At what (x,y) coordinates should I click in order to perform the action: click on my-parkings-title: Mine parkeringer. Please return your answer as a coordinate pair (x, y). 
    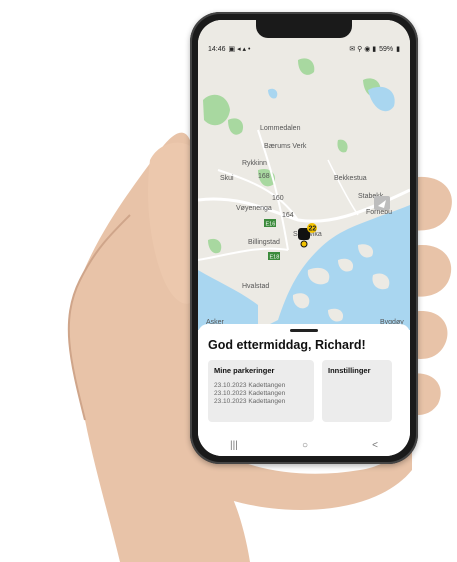
    Looking at the image, I should click on (244, 370).